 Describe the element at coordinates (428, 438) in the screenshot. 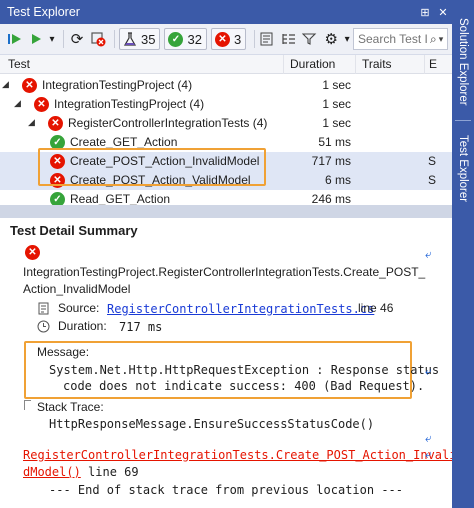

I see `copy-stack-icon: ⤶` at that location.